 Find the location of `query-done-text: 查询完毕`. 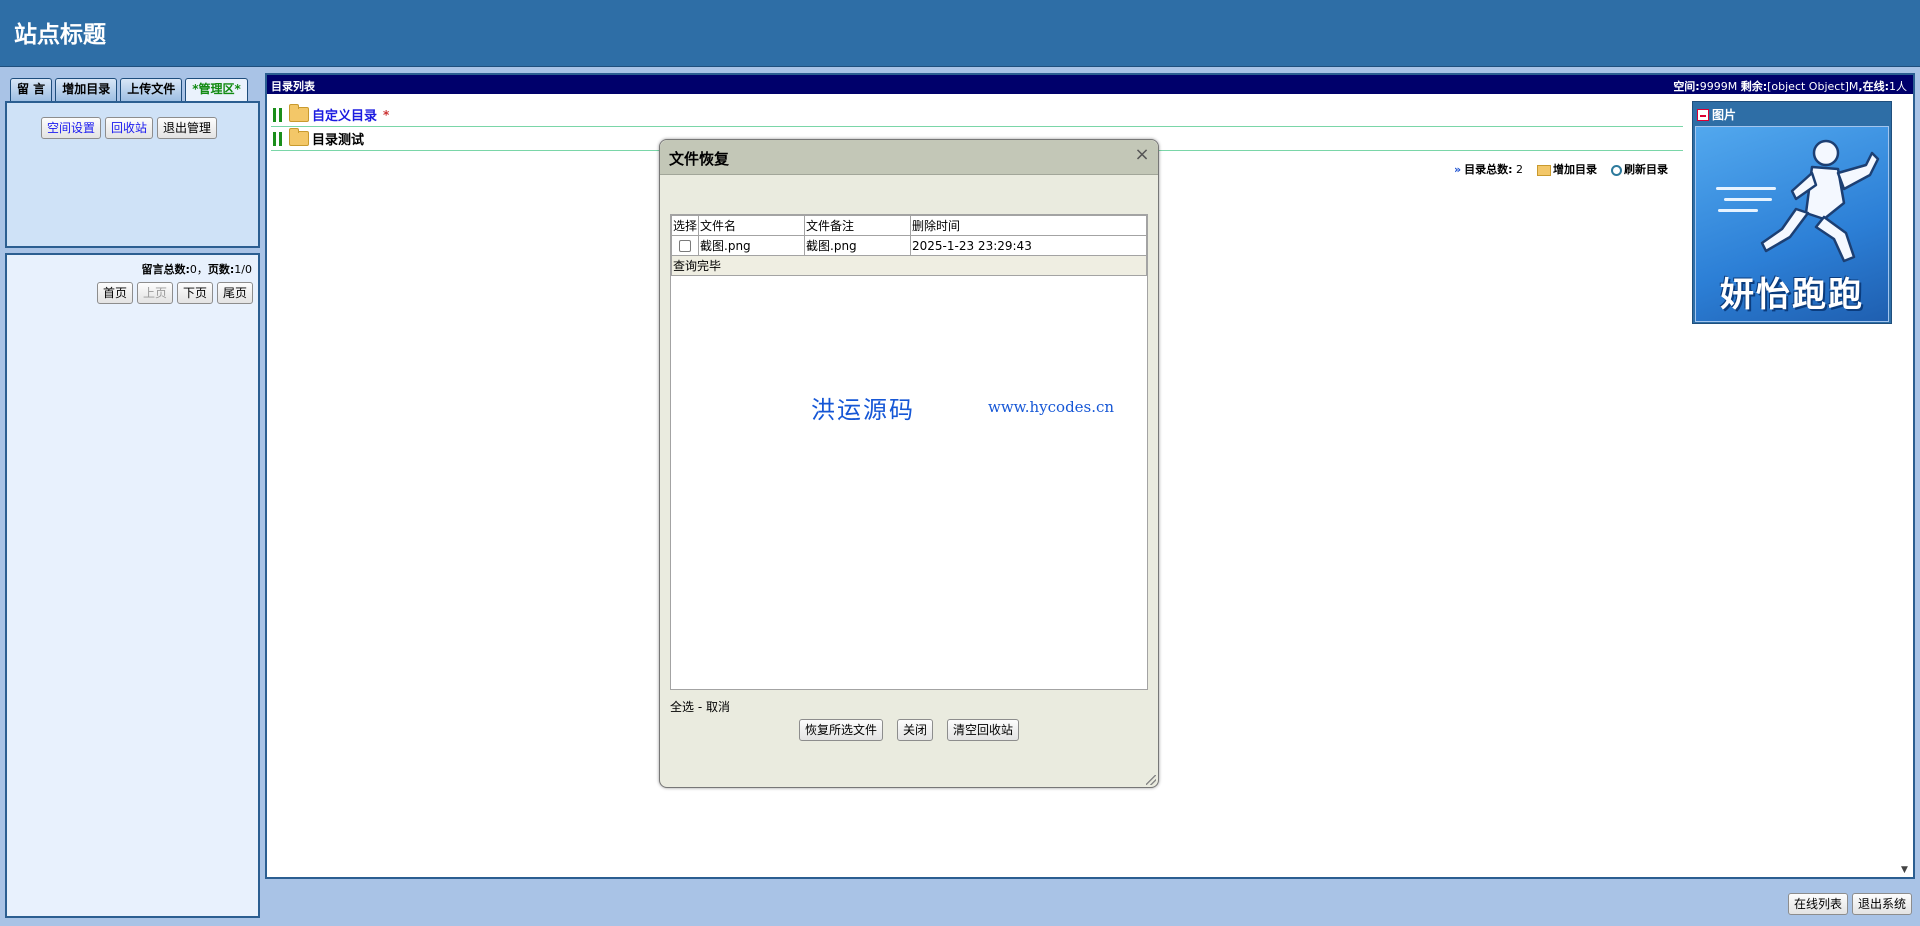

query-done-text: 查询完毕 is located at coordinates (909, 265).